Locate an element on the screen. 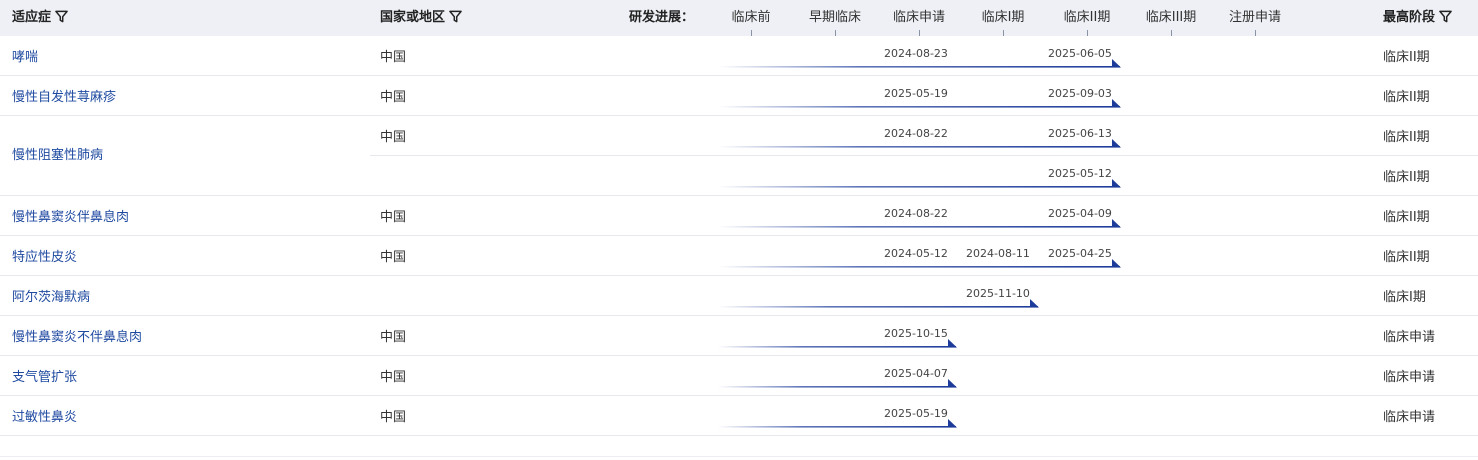 The image size is (1478, 460). indication-link: 慢性鼻窦炎不伴鼻息肉 is located at coordinates (77, 335).